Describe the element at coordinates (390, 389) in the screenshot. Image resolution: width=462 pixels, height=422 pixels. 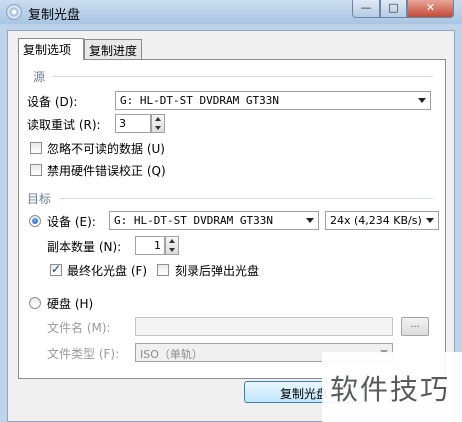
I see `watermark-text: 软件技巧` at that location.